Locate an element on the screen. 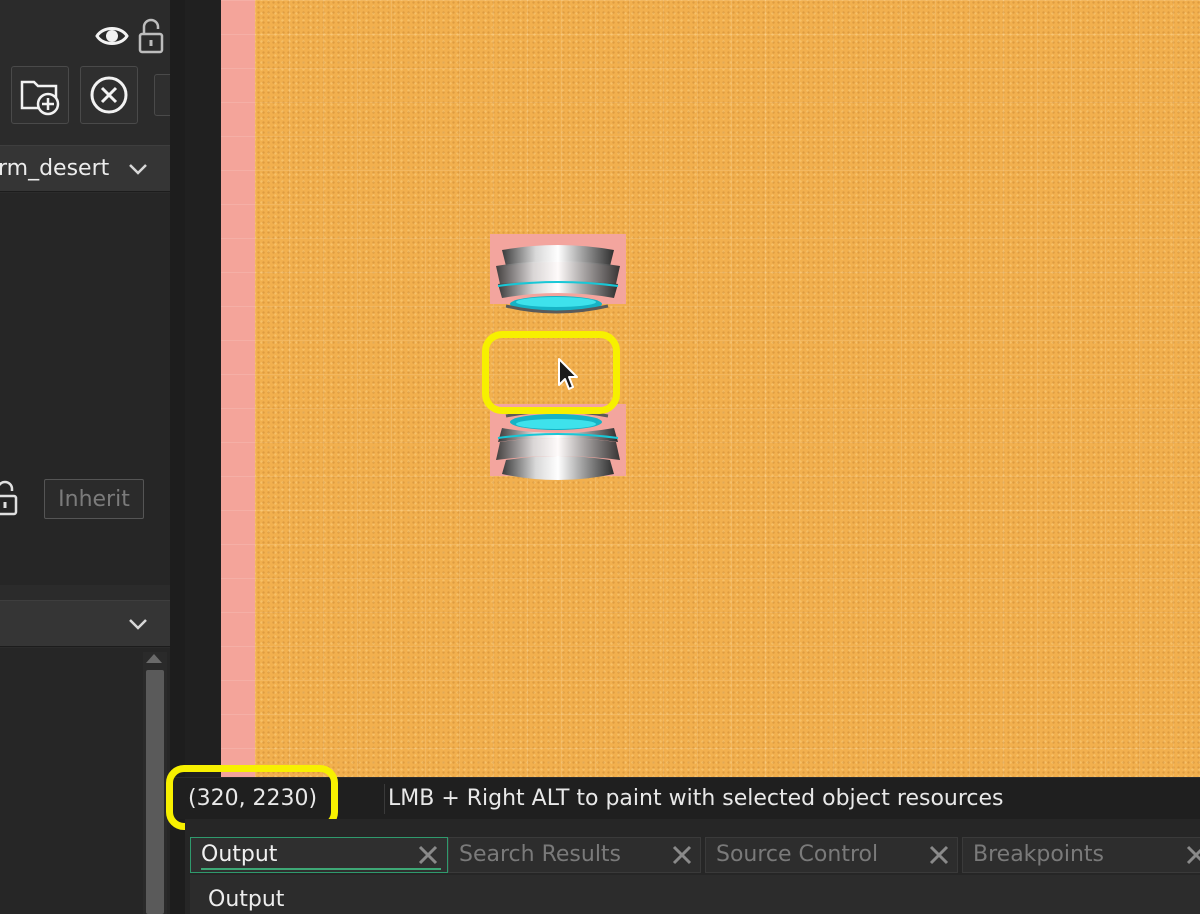  add-folder-button is located at coordinates (40, 95).